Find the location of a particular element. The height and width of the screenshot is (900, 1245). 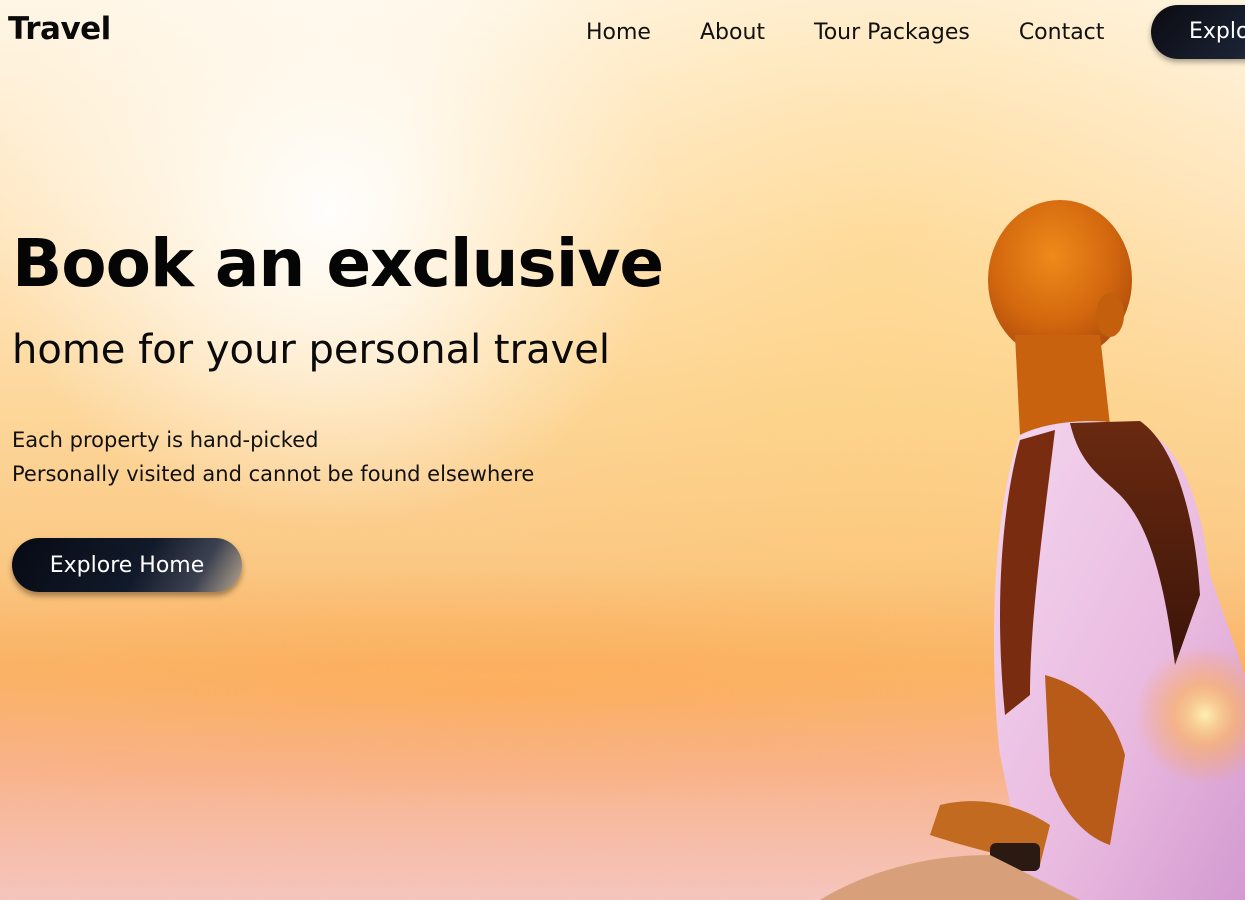

nav-link-about: About is located at coordinates (732, 33).